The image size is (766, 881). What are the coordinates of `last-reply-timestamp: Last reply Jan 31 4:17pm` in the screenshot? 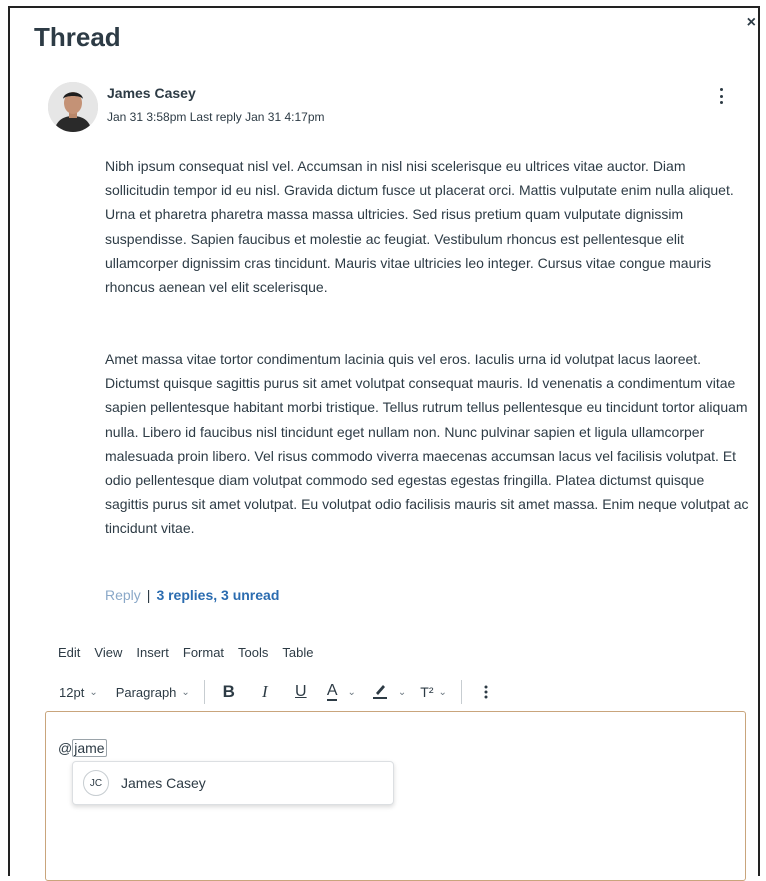 It's located at (257, 117).